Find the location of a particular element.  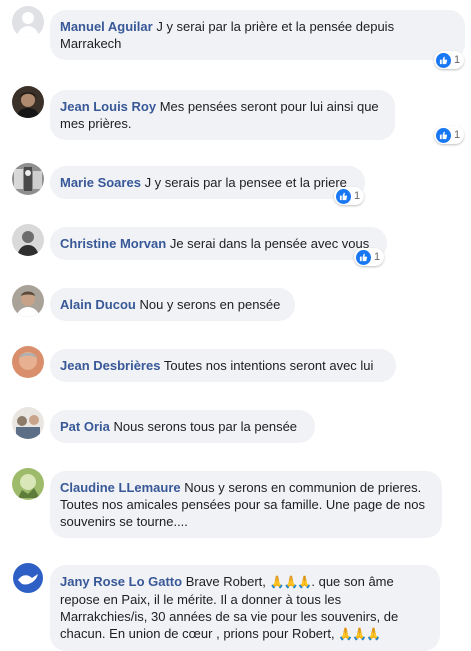

comment-text: Brave Robert, is located at coordinates (225, 581).